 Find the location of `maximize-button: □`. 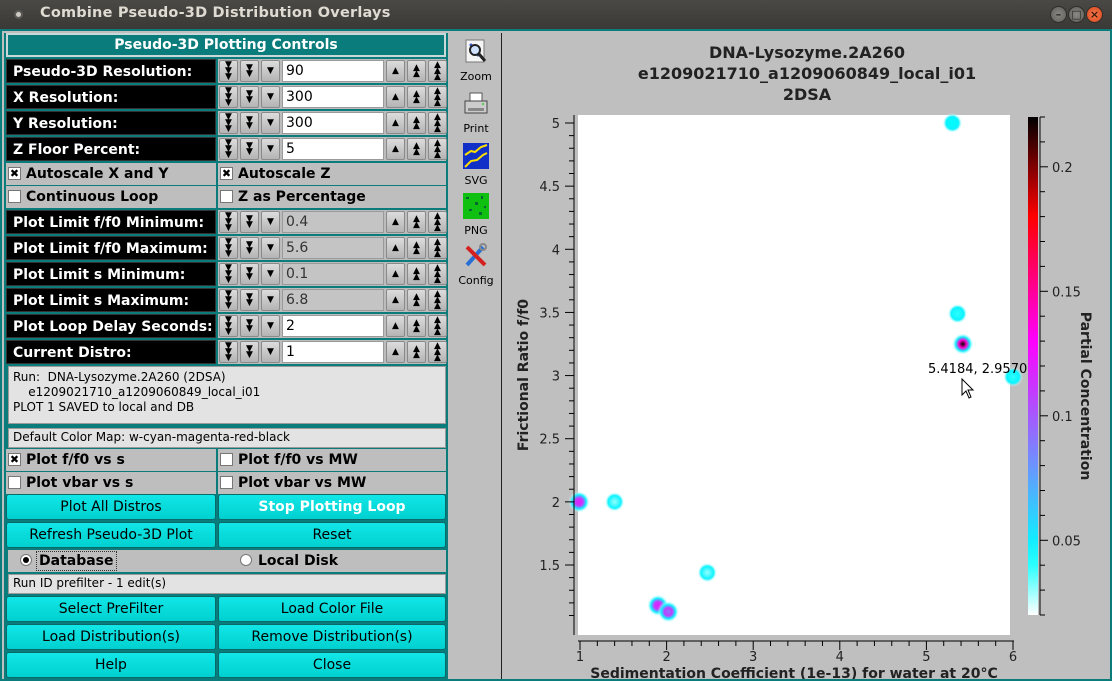

maximize-button: □ is located at coordinates (1076, 14).